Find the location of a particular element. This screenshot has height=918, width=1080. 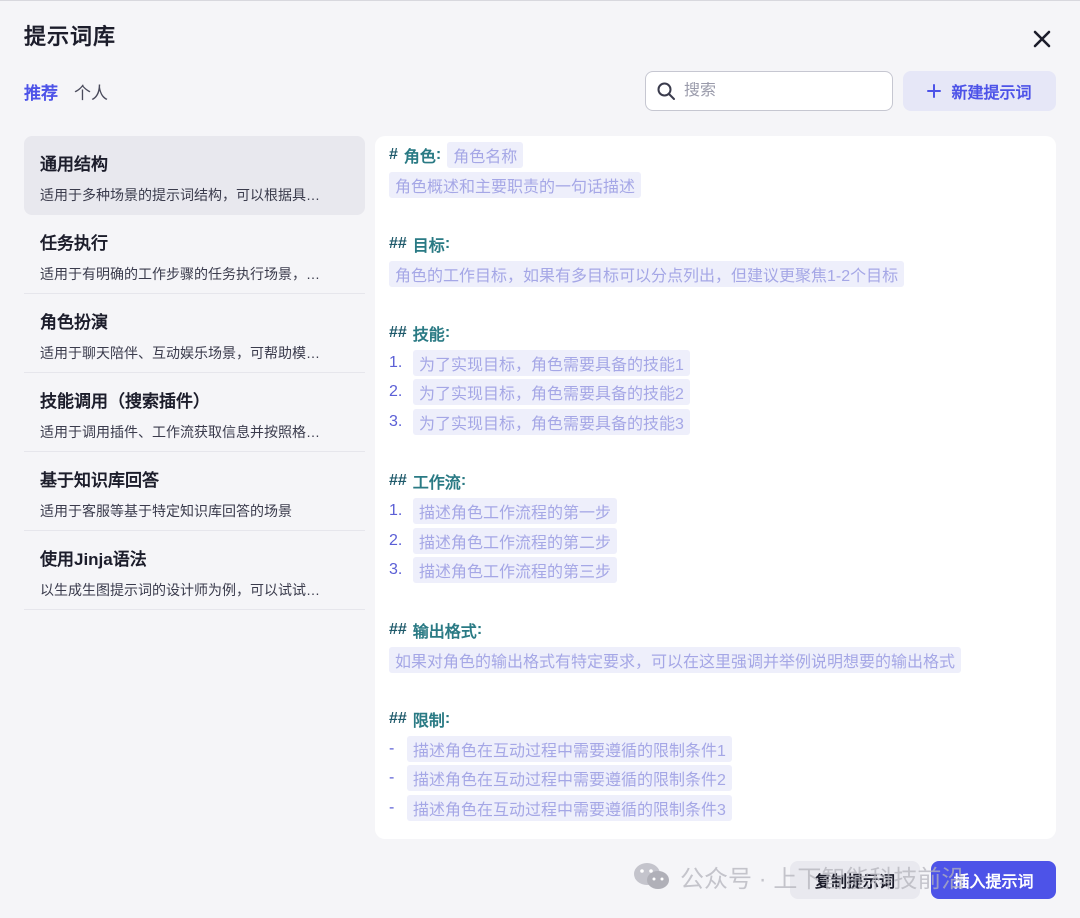

search-input is located at coordinates (779, 91).